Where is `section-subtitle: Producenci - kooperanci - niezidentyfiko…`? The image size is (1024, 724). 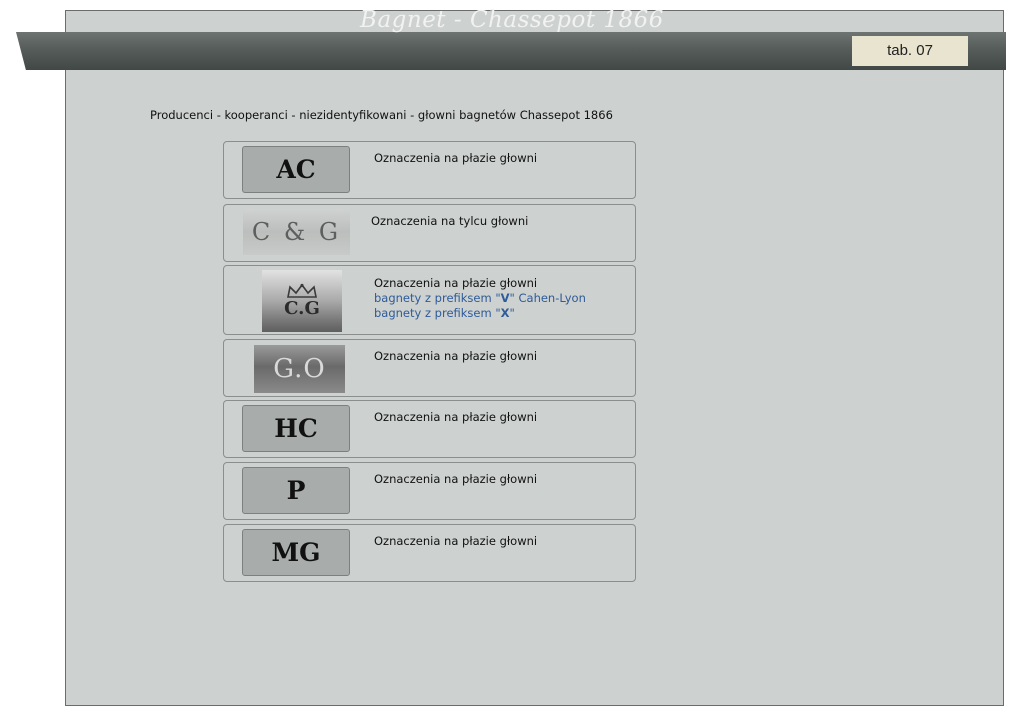 section-subtitle: Producenci - kooperanci - niezidentyfiko… is located at coordinates (381, 115).